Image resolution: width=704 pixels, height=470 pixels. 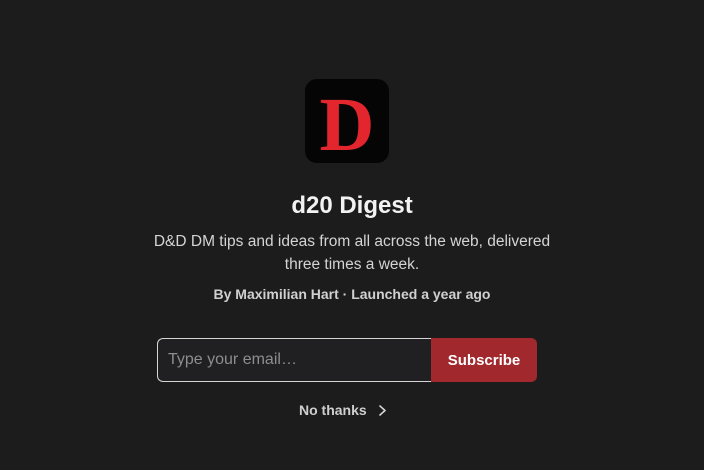 I want to click on publication-title: d20 Digest, so click(x=352, y=205).